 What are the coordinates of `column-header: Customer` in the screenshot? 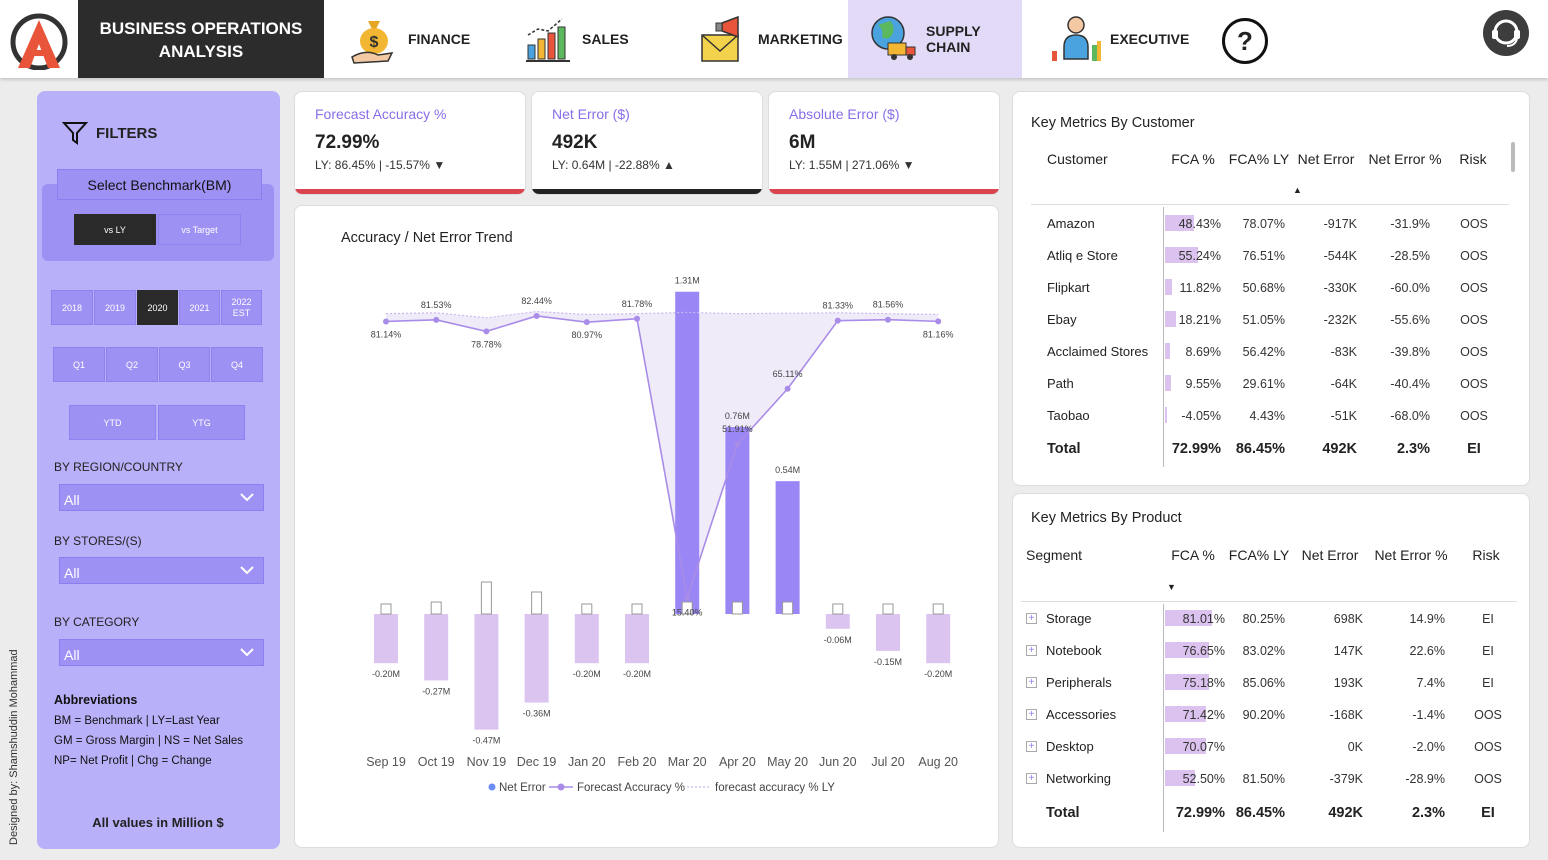 It's located at (1097, 159).